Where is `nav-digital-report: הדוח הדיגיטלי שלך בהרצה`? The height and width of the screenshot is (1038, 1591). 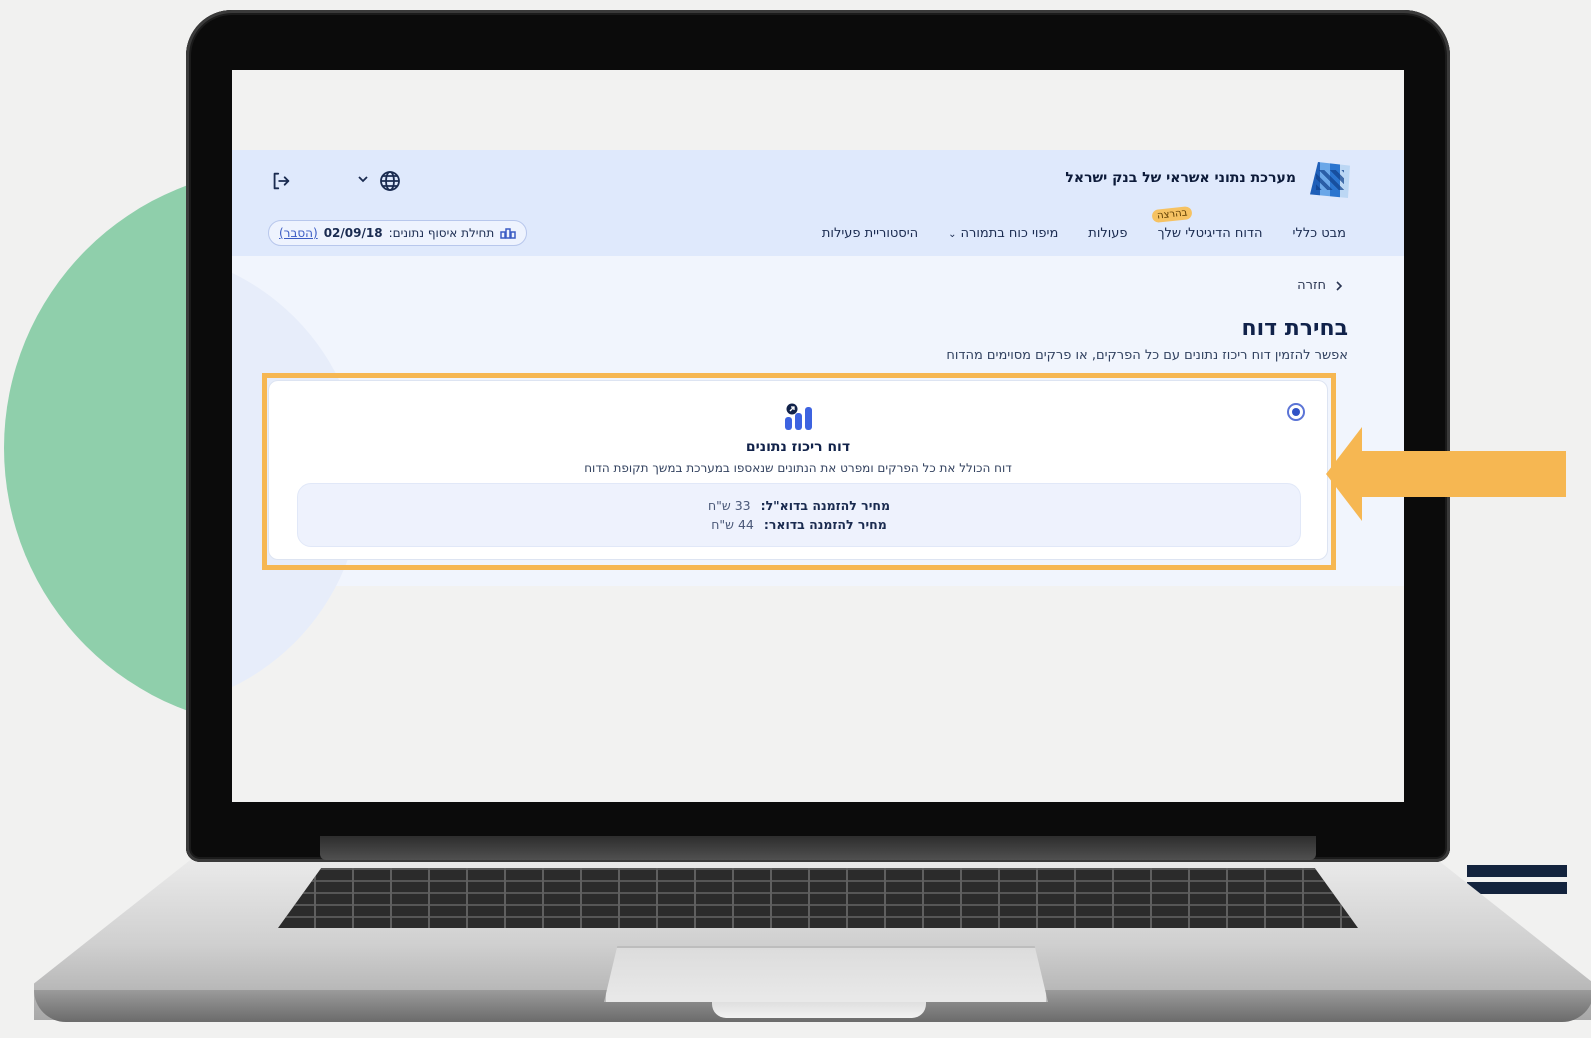
nav-digital-report: הדוח הדיגיטלי שלך בהרצה is located at coordinates (1206, 223).